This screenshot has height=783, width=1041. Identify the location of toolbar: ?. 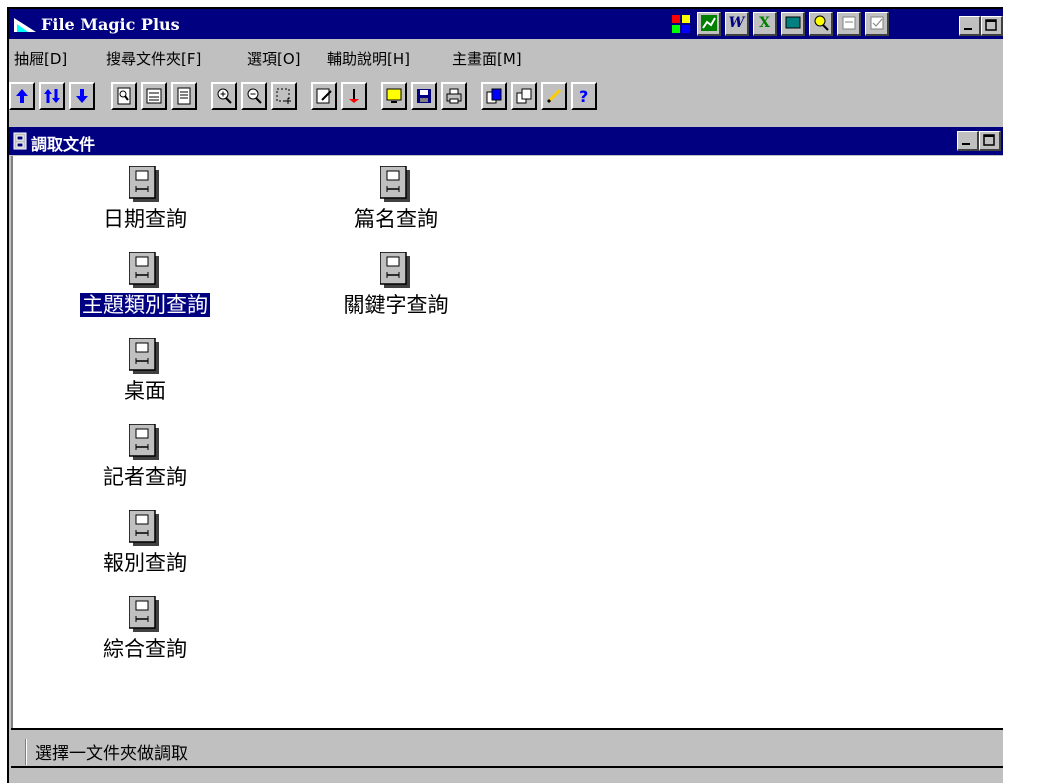
(506, 99).